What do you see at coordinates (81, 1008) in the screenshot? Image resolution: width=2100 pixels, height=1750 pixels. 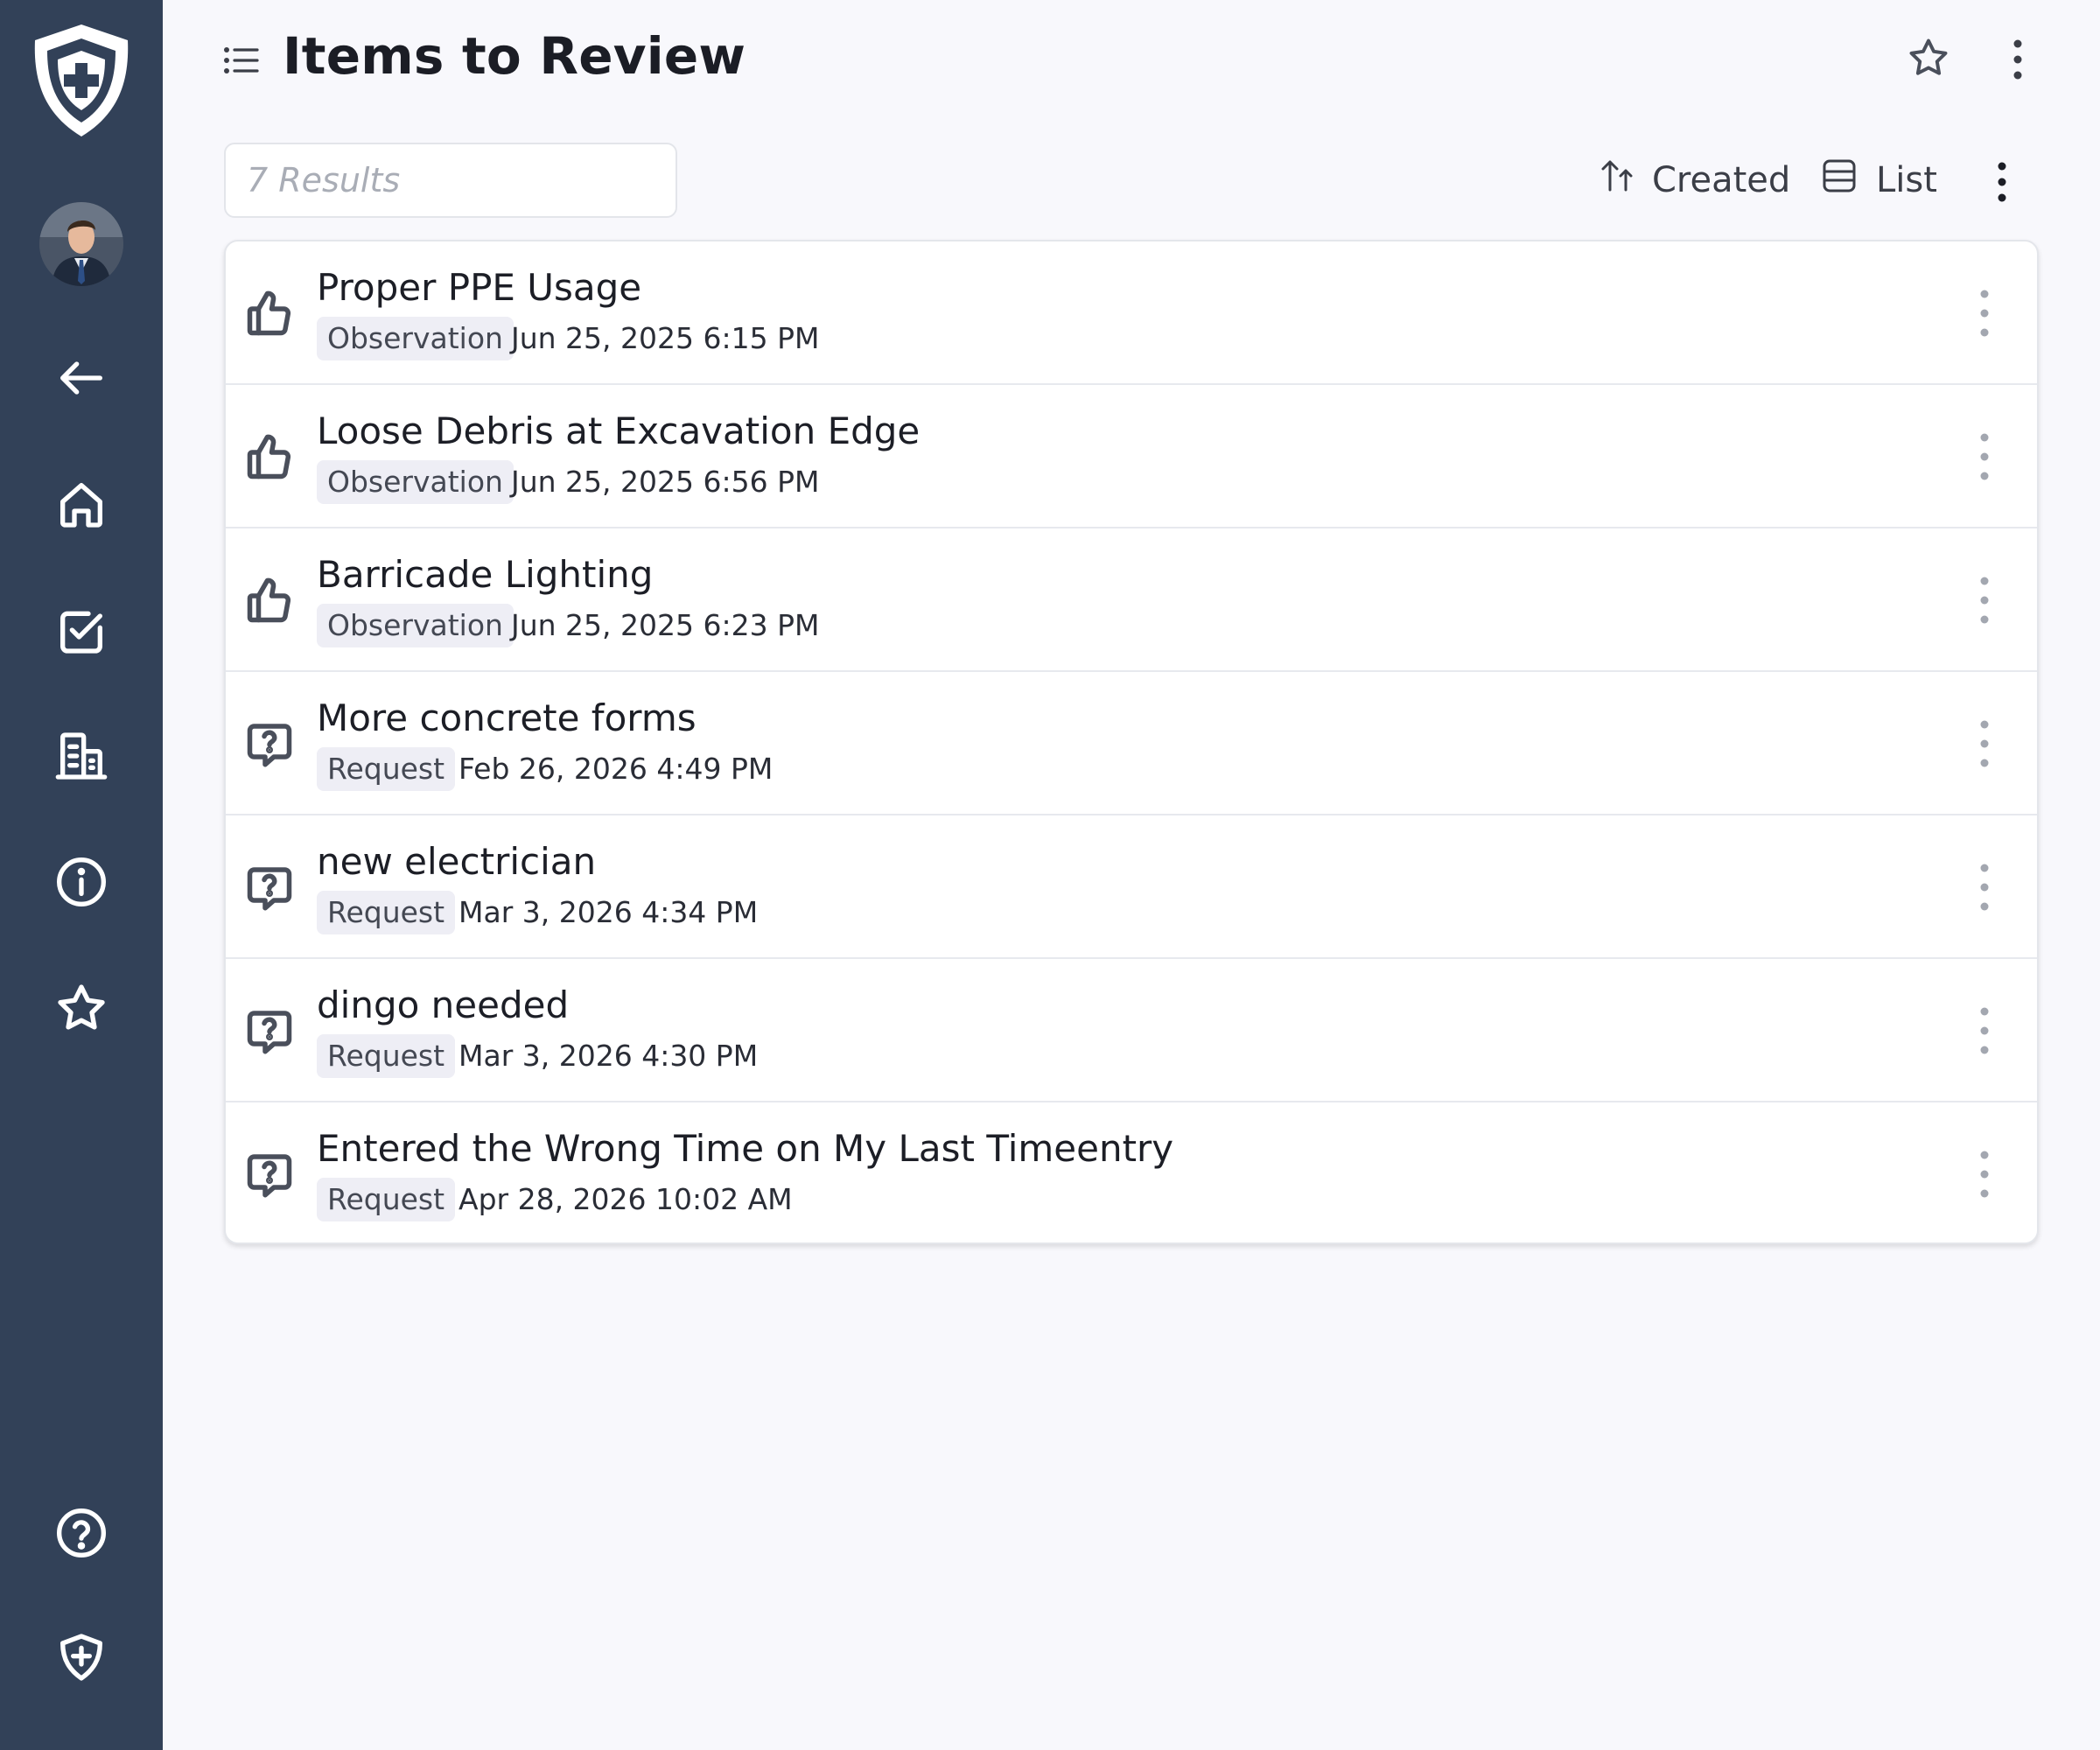 I see `star-icon` at bounding box center [81, 1008].